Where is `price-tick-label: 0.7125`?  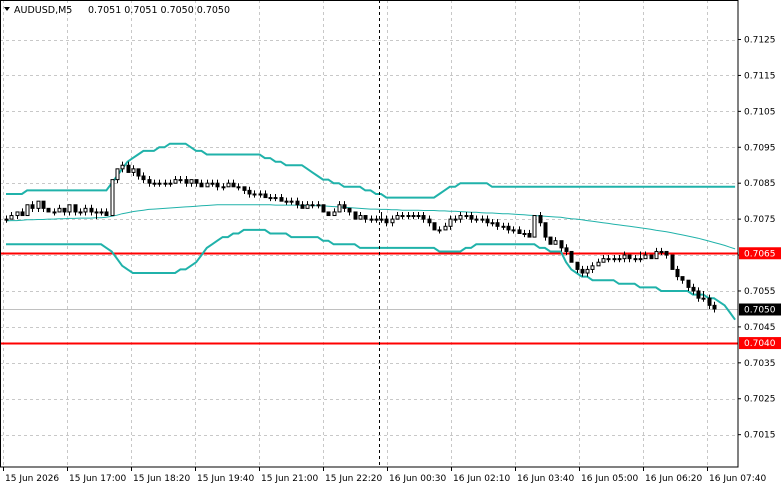
price-tick-label: 0.7125 is located at coordinates (760, 41).